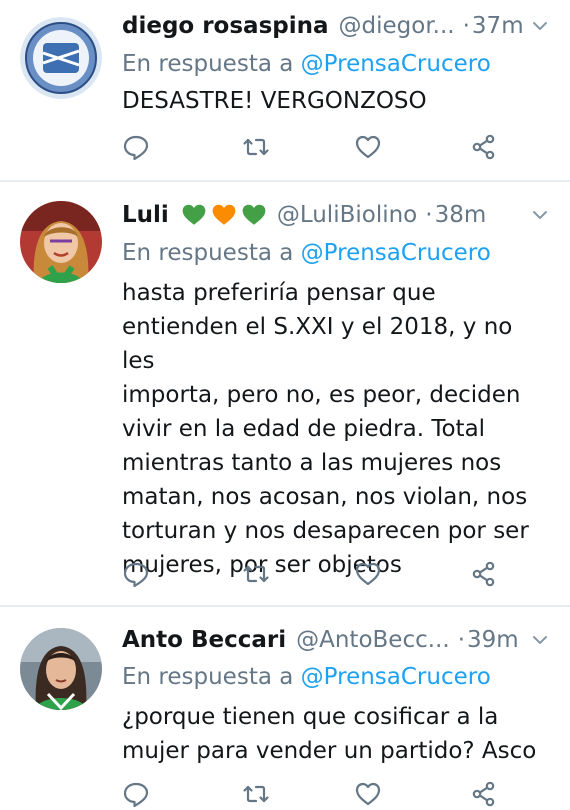  What do you see at coordinates (225, 26) in the screenshot?
I see `author-name: diego rosaspina` at bounding box center [225, 26].